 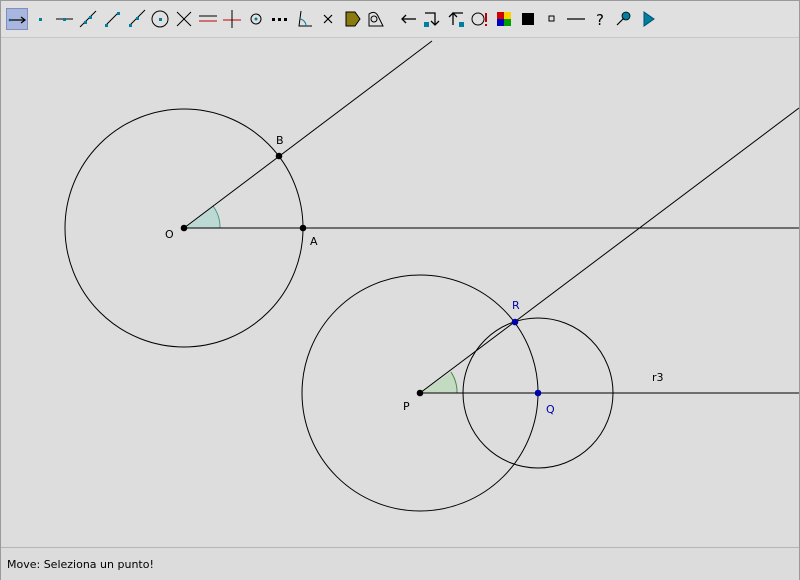 I want to click on point-tool-button, so click(x=41, y=19).